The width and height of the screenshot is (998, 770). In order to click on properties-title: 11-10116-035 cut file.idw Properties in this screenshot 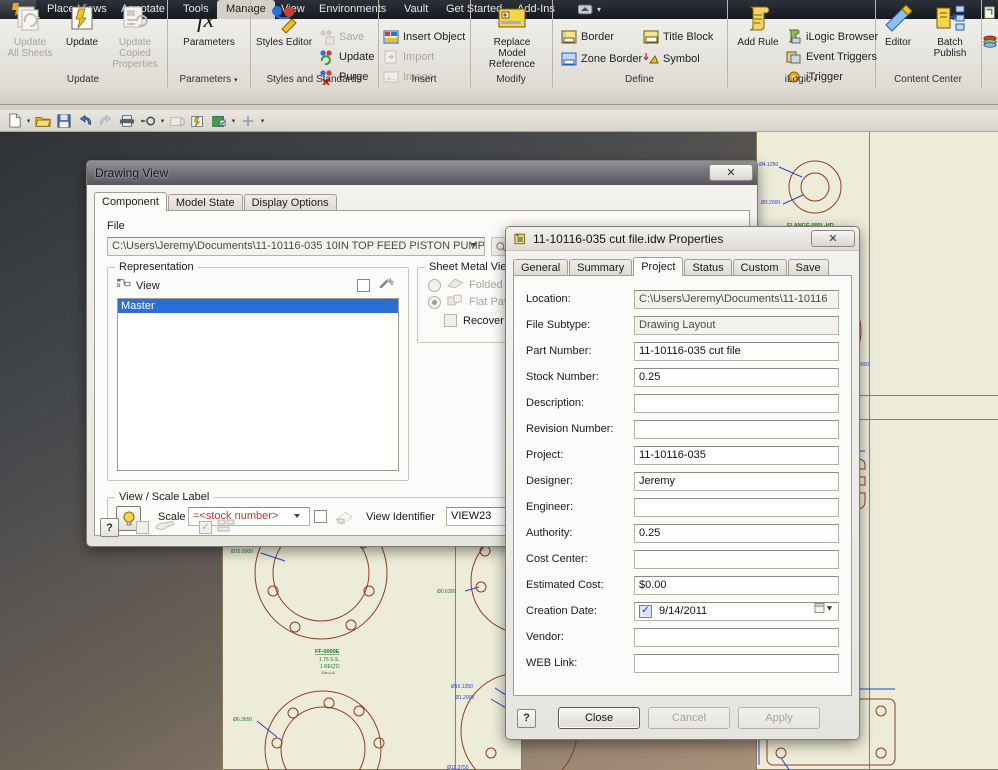, I will do `click(628, 238)`.